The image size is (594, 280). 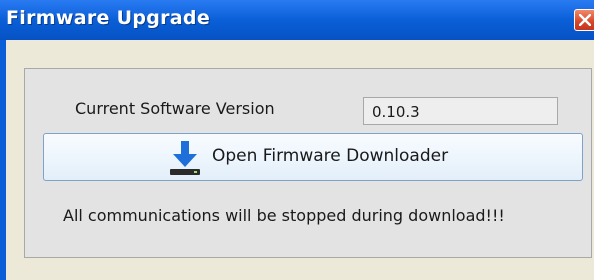 What do you see at coordinates (175, 108) in the screenshot?
I see `current-version-label: Current Software Version` at bounding box center [175, 108].